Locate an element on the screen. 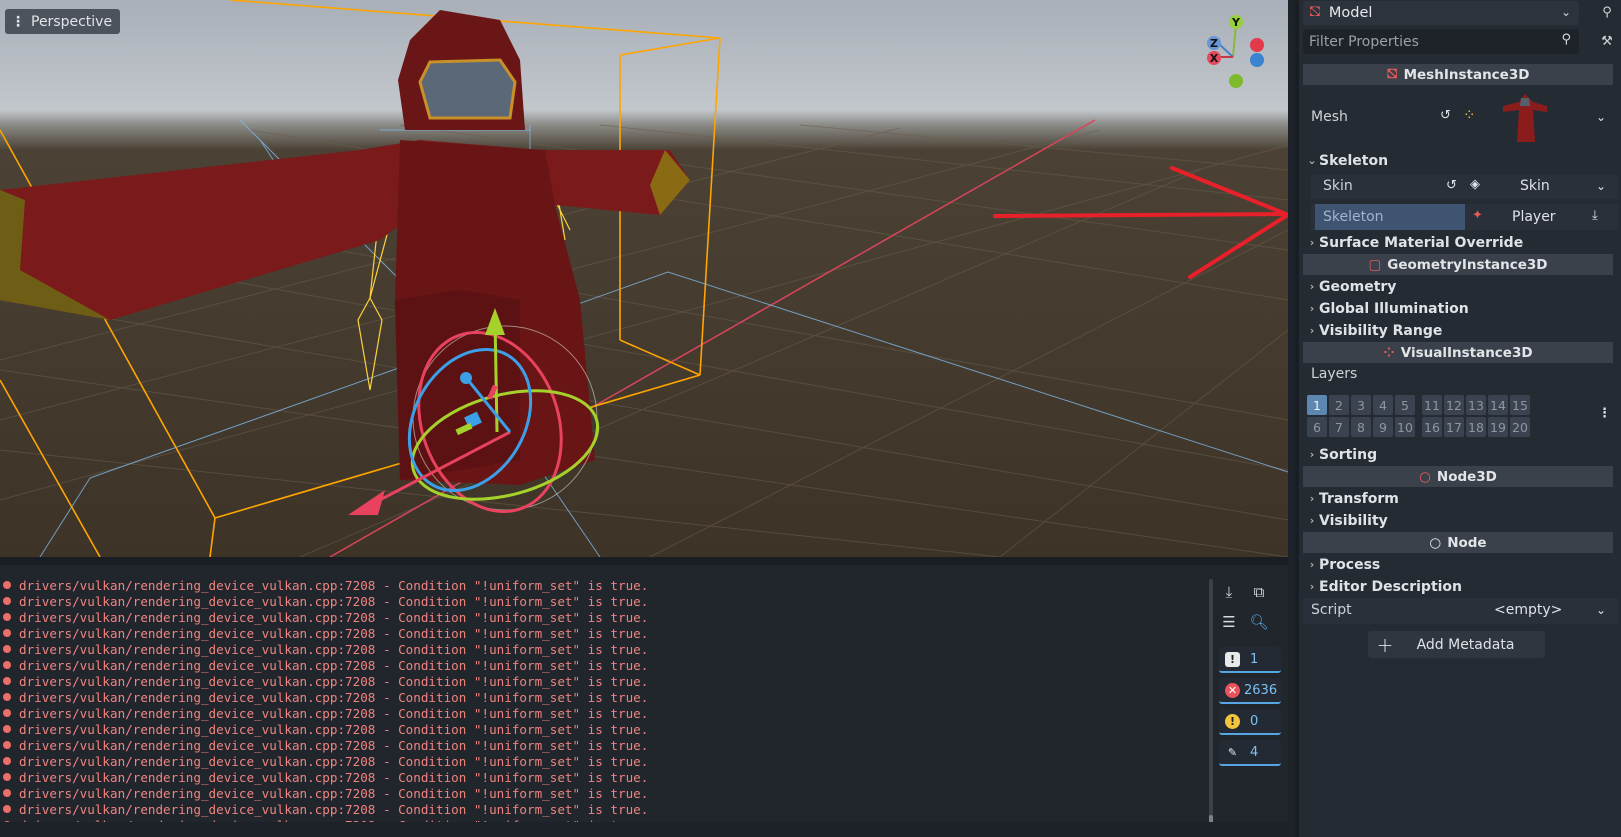 Image resolution: width=1621 pixels, height=837 pixels. section-editor-description: › Editor Description is located at coordinates (1460, 586).